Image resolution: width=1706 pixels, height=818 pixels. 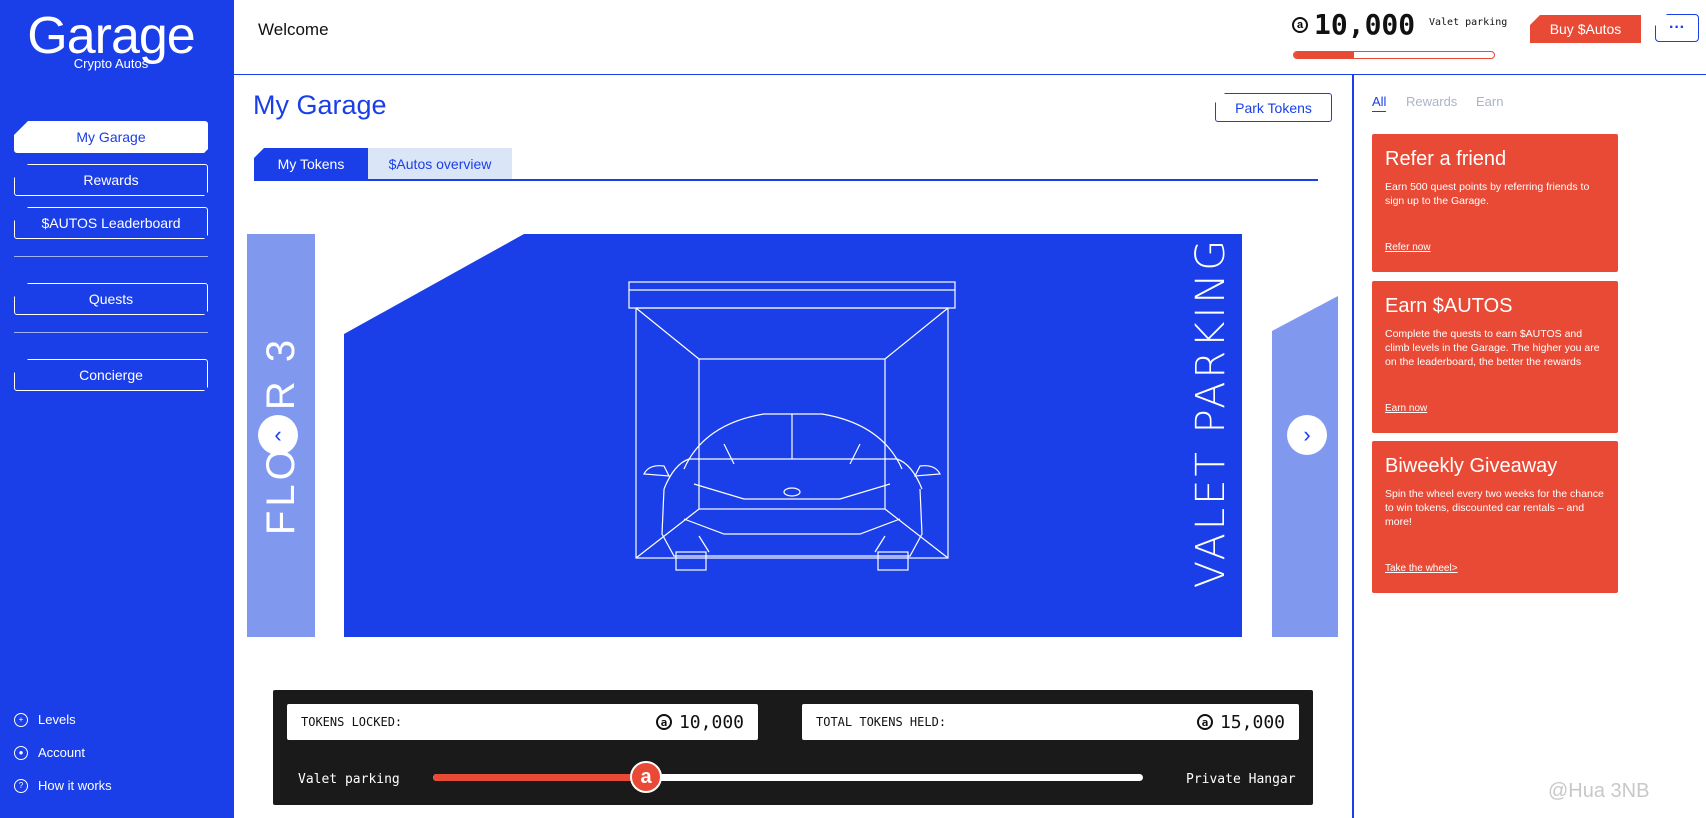 What do you see at coordinates (1468, 22) in the screenshot?
I see `tier-label: Valet parking` at bounding box center [1468, 22].